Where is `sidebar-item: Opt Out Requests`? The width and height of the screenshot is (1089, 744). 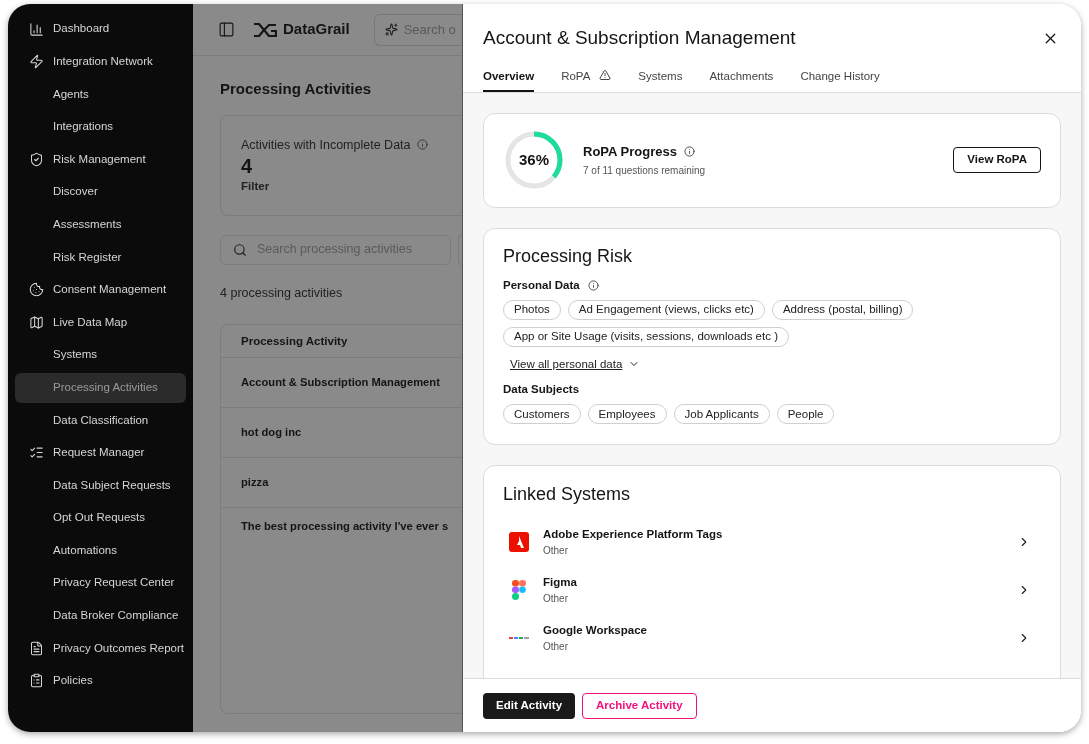 sidebar-item: Opt Out Requests is located at coordinates (100, 517).